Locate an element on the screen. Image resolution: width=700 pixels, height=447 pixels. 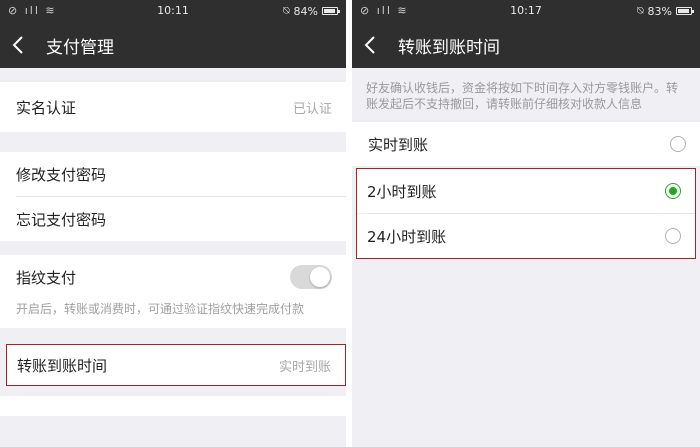
page-title: 转账到账时间 is located at coordinates (449, 47).